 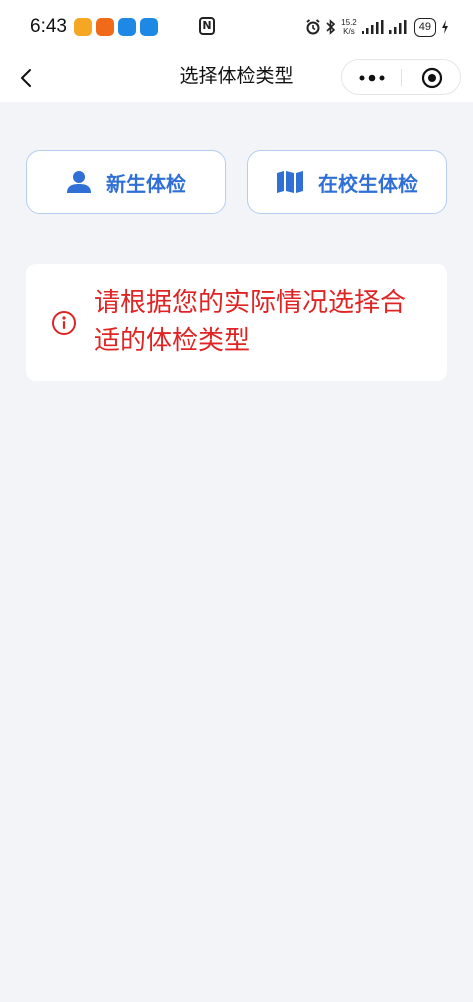 I want to click on status-indicators: 15.2 K/s 49, so click(x=377, y=27).